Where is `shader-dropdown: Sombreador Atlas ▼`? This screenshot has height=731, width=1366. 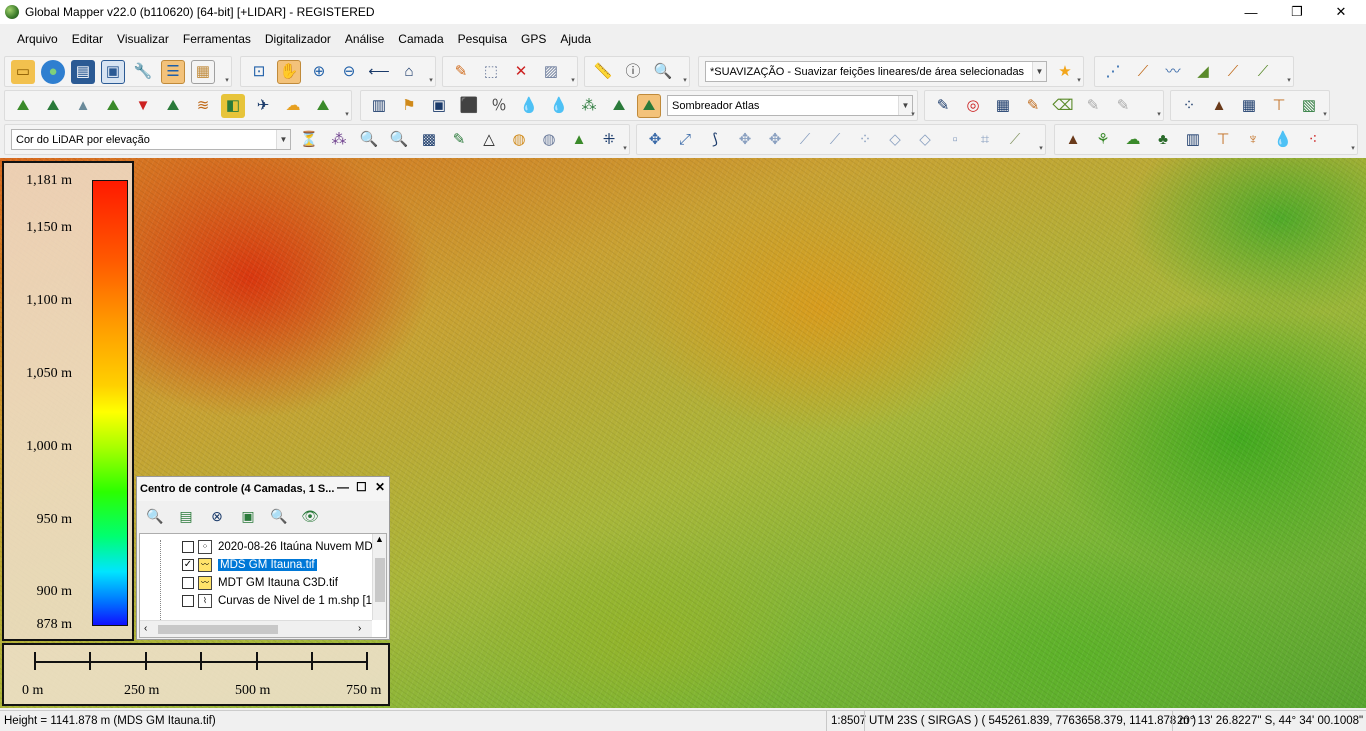
shader-dropdown: Sombreador Atlas ▼ is located at coordinates (790, 105).